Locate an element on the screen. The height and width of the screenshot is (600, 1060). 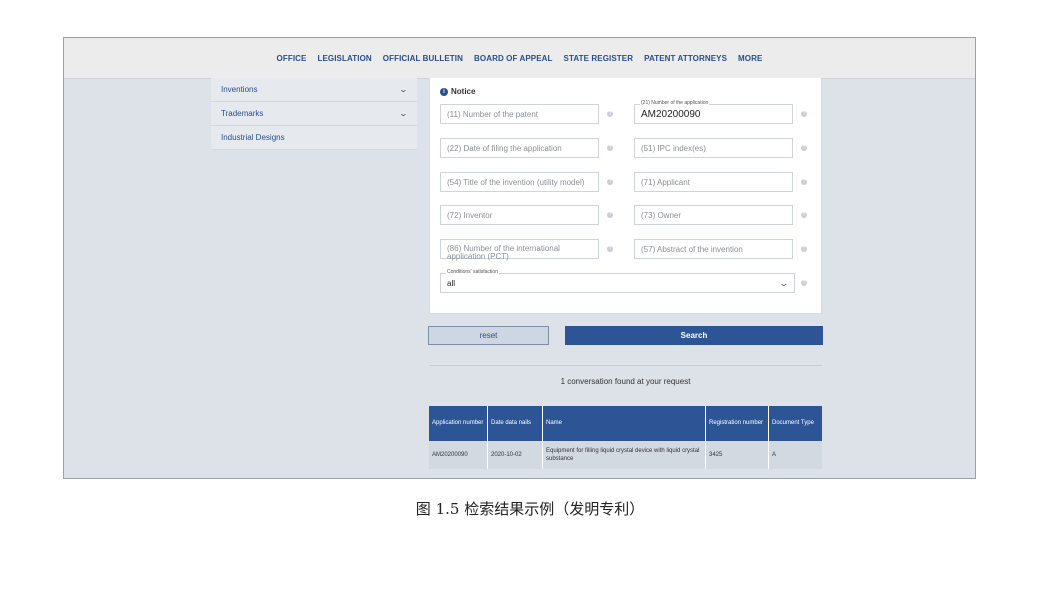
filing-date-input: (22) Date of filing the application is located at coordinates (519, 148).